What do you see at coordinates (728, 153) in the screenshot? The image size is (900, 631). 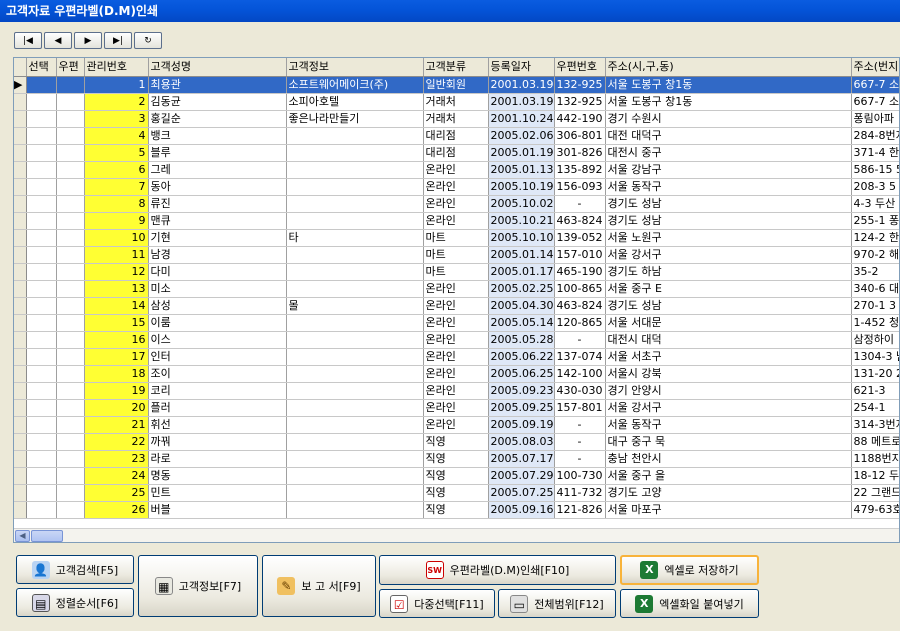 I see `cell-address: 대전시 중구` at bounding box center [728, 153].